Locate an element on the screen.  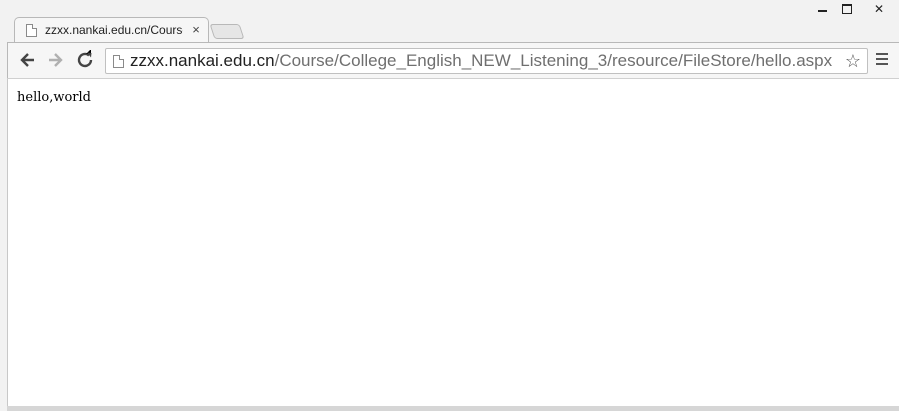
window-bottom-edge is located at coordinates (453, 408).